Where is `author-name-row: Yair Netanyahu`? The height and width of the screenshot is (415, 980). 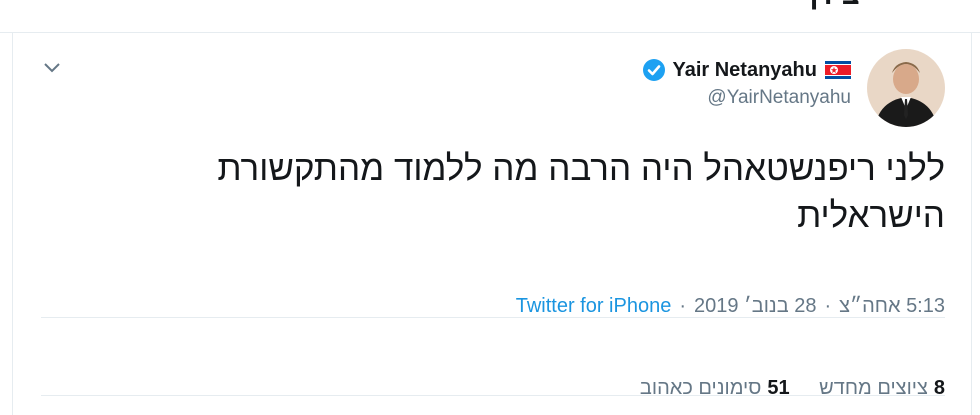
author-name-row: Yair Netanyahu is located at coordinates (746, 70).